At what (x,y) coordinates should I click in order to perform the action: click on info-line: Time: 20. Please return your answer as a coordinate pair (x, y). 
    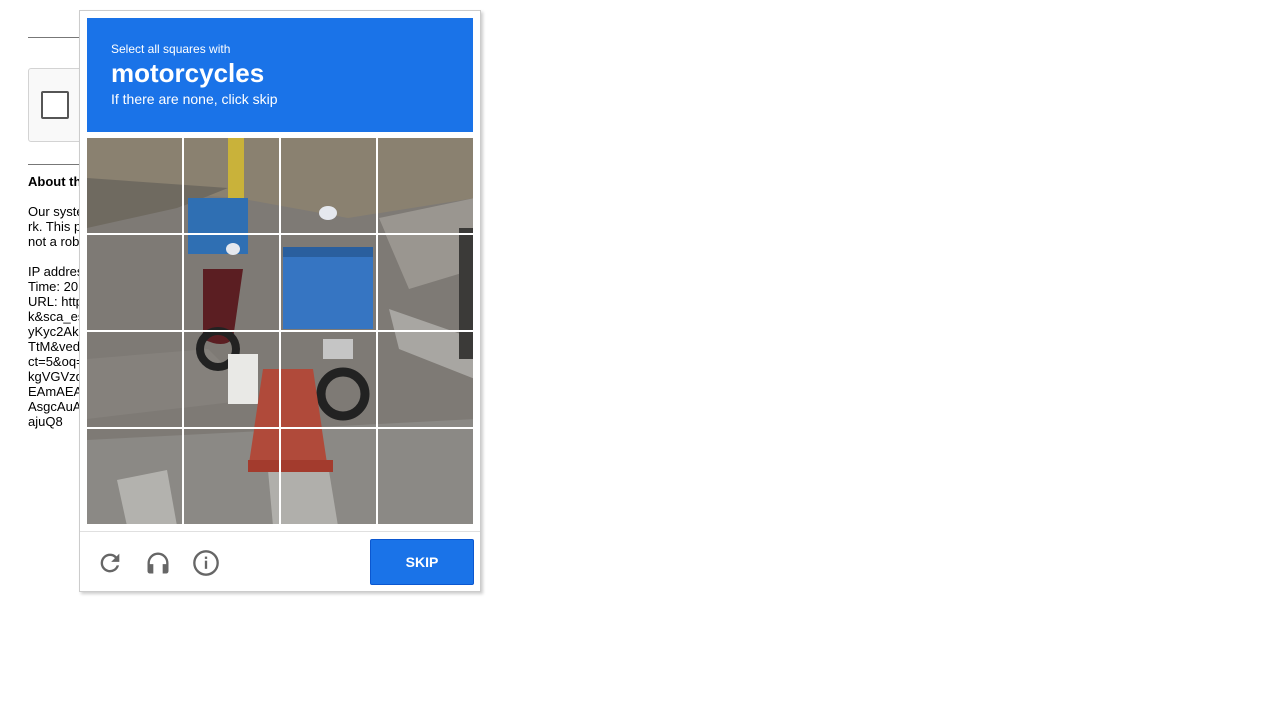
    Looking at the image, I should click on (53, 286).